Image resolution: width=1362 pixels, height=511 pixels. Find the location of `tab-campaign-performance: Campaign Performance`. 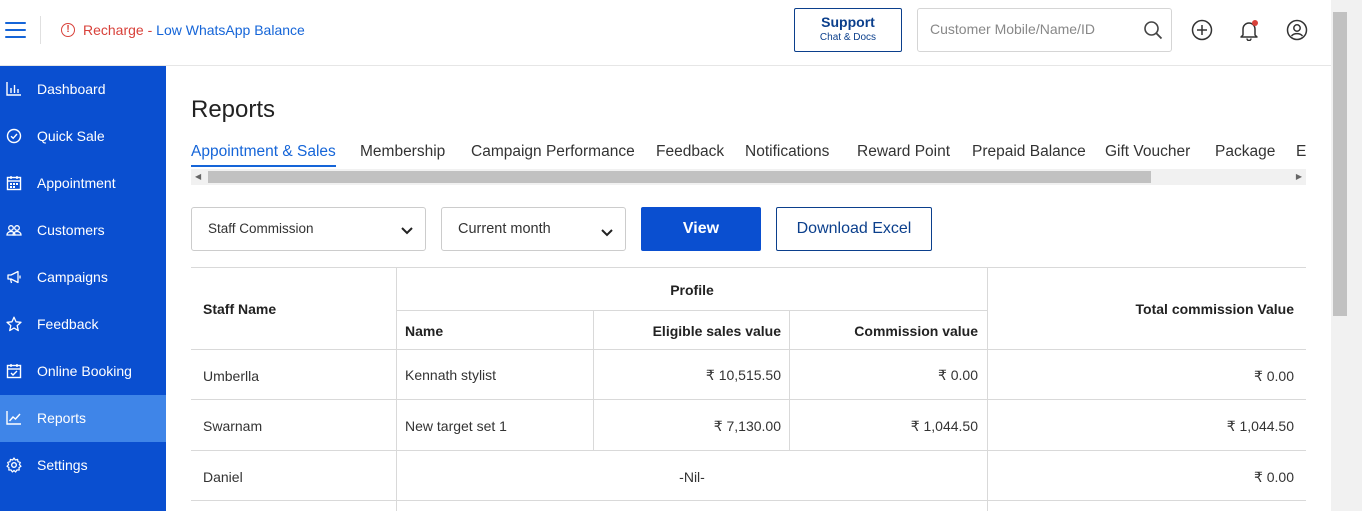

tab-campaign-performance: Campaign Performance is located at coordinates (553, 154).